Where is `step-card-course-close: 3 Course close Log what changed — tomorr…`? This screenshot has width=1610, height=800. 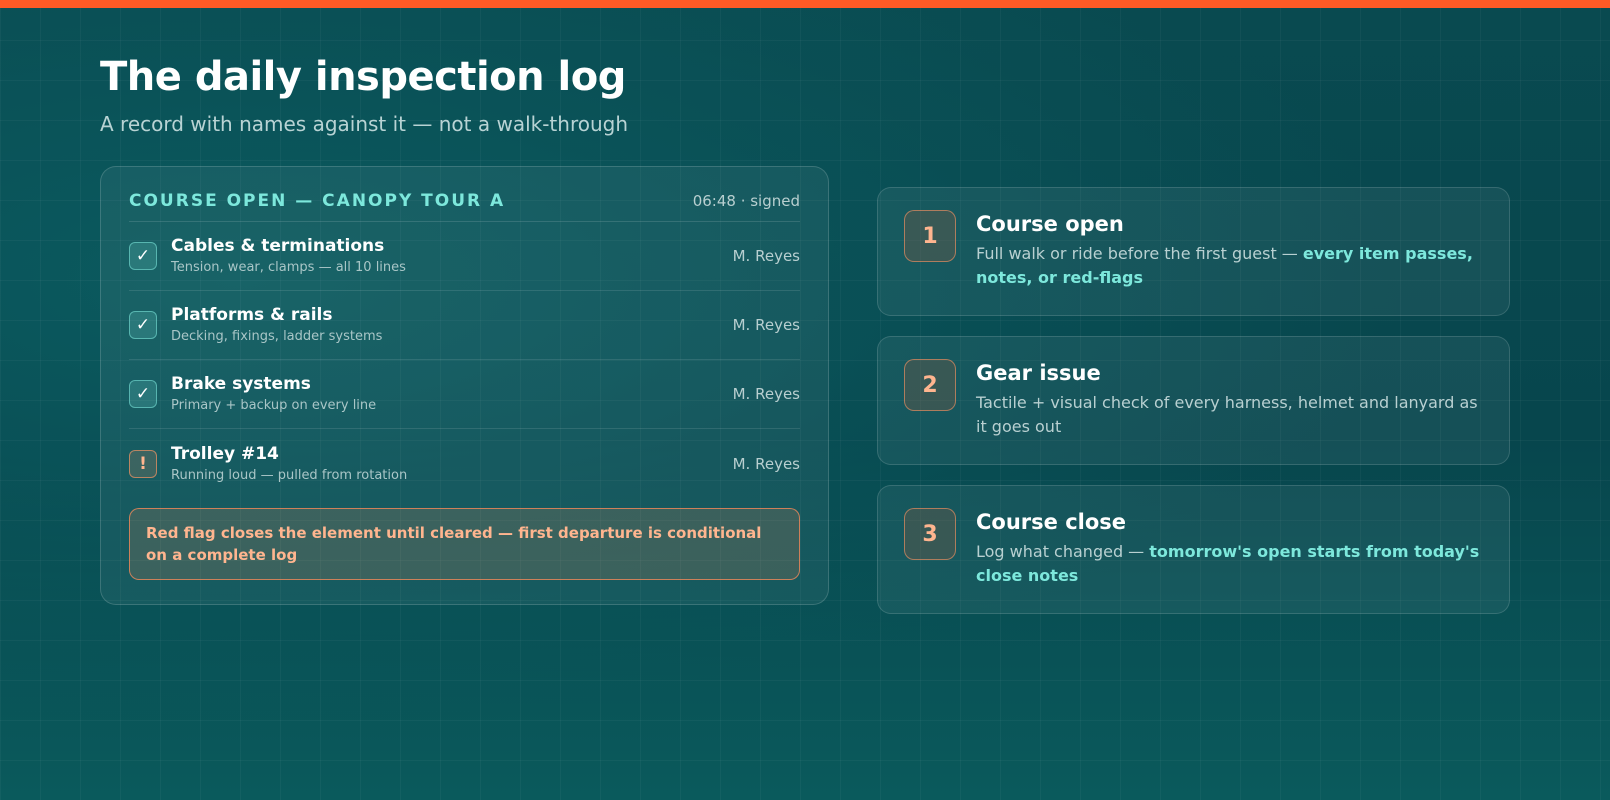 step-card-course-close: 3 Course close Log what changed — tomorr… is located at coordinates (1193, 549).